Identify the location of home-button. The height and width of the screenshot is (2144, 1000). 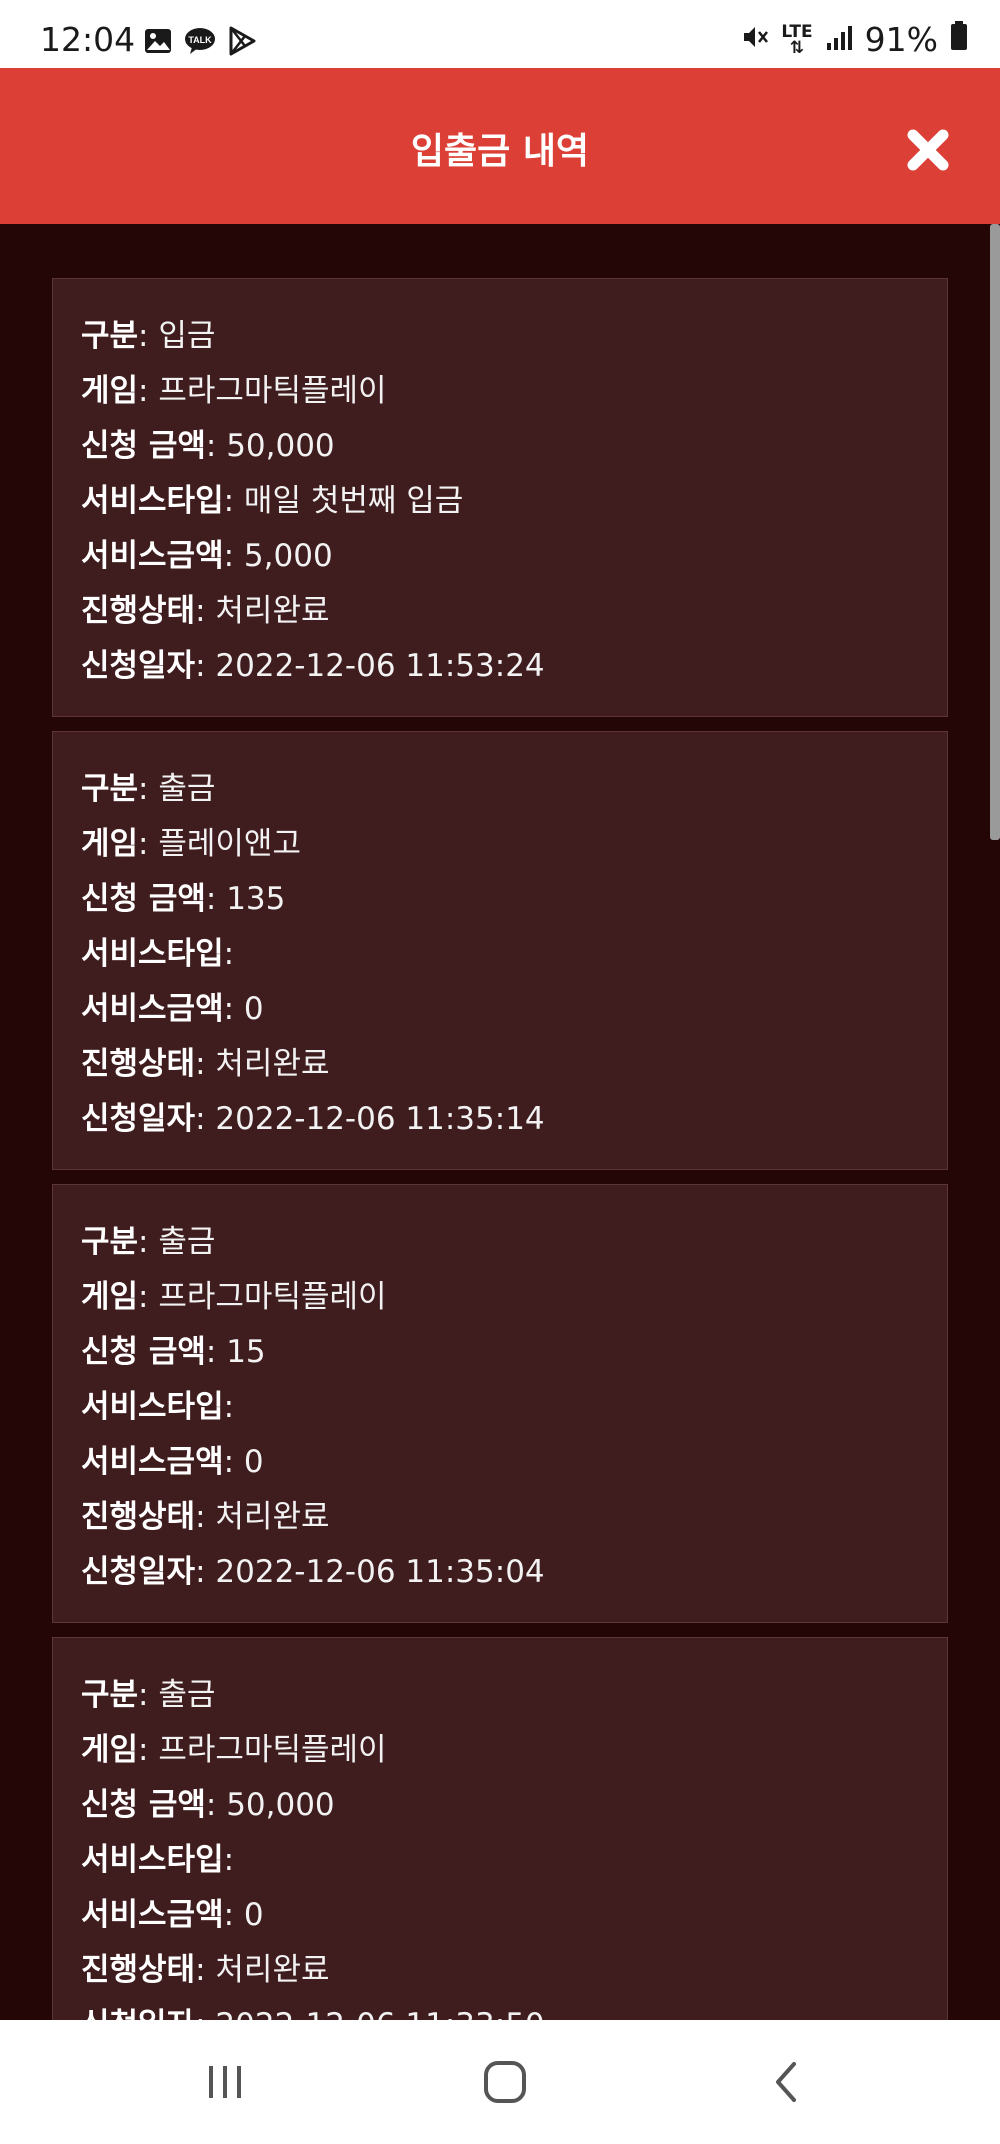
(505, 2082).